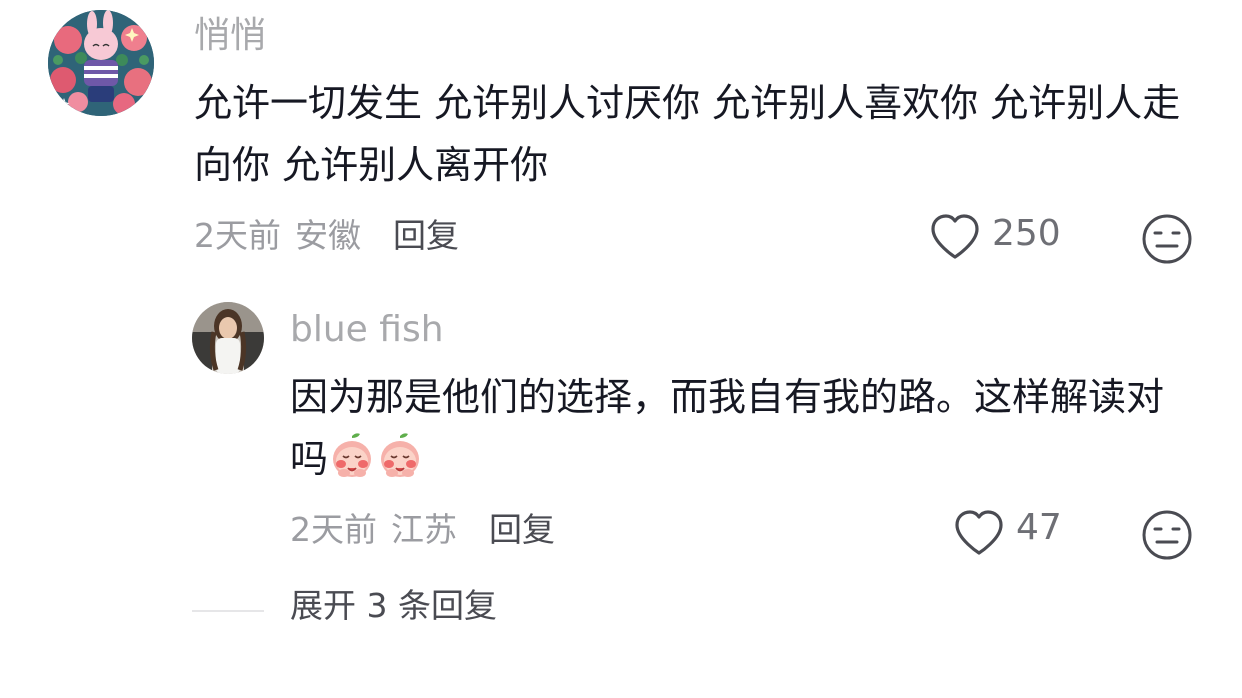 This screenshot has width=1242, height=698. Describe the element at coordinates (426, 236) in the screenshot. I see `comment-reply-button: 回复` at that location.